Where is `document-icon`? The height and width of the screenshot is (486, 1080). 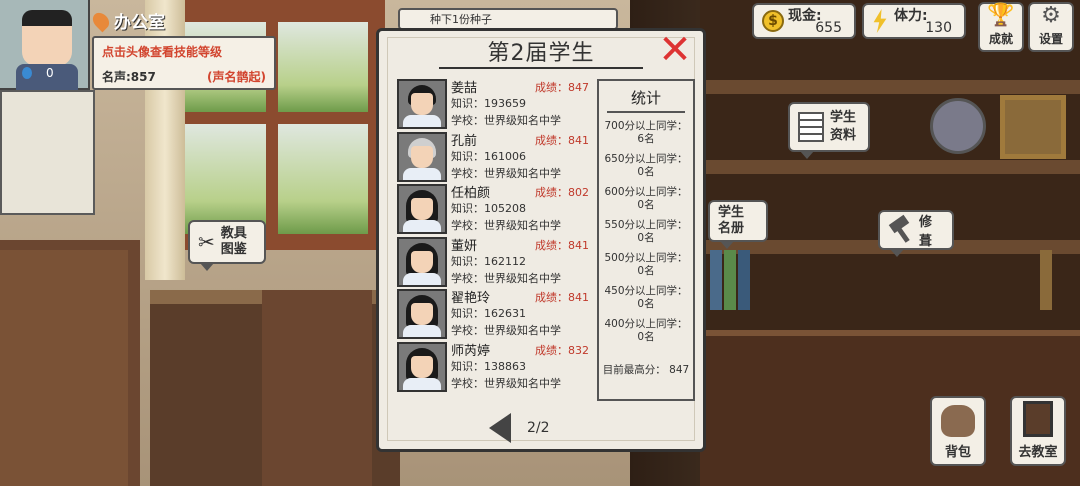 document-icon is located at coordinates (811, 127).